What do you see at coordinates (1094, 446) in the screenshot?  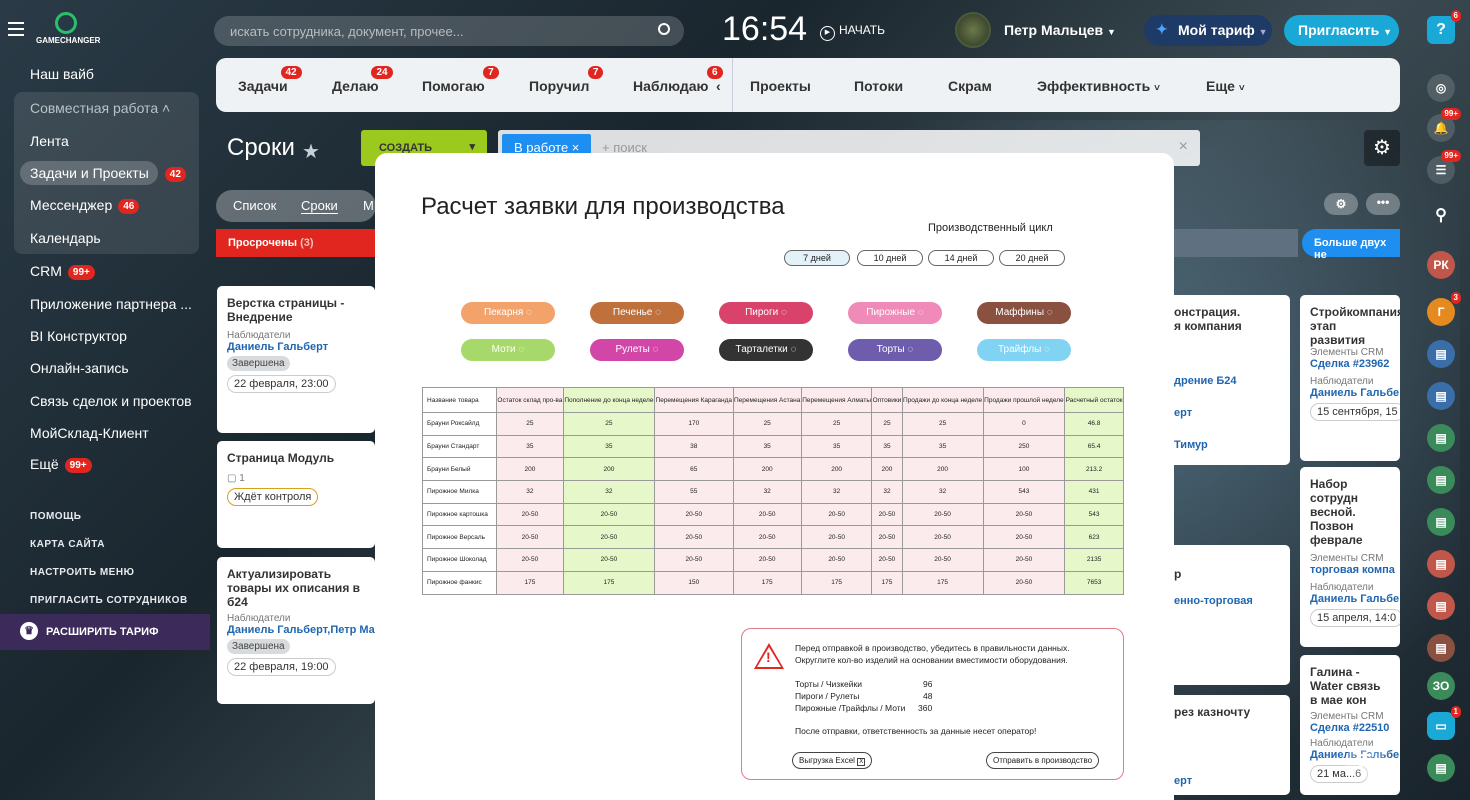 I see `table-cell: 65.4` at bounding box center [1094, 446].